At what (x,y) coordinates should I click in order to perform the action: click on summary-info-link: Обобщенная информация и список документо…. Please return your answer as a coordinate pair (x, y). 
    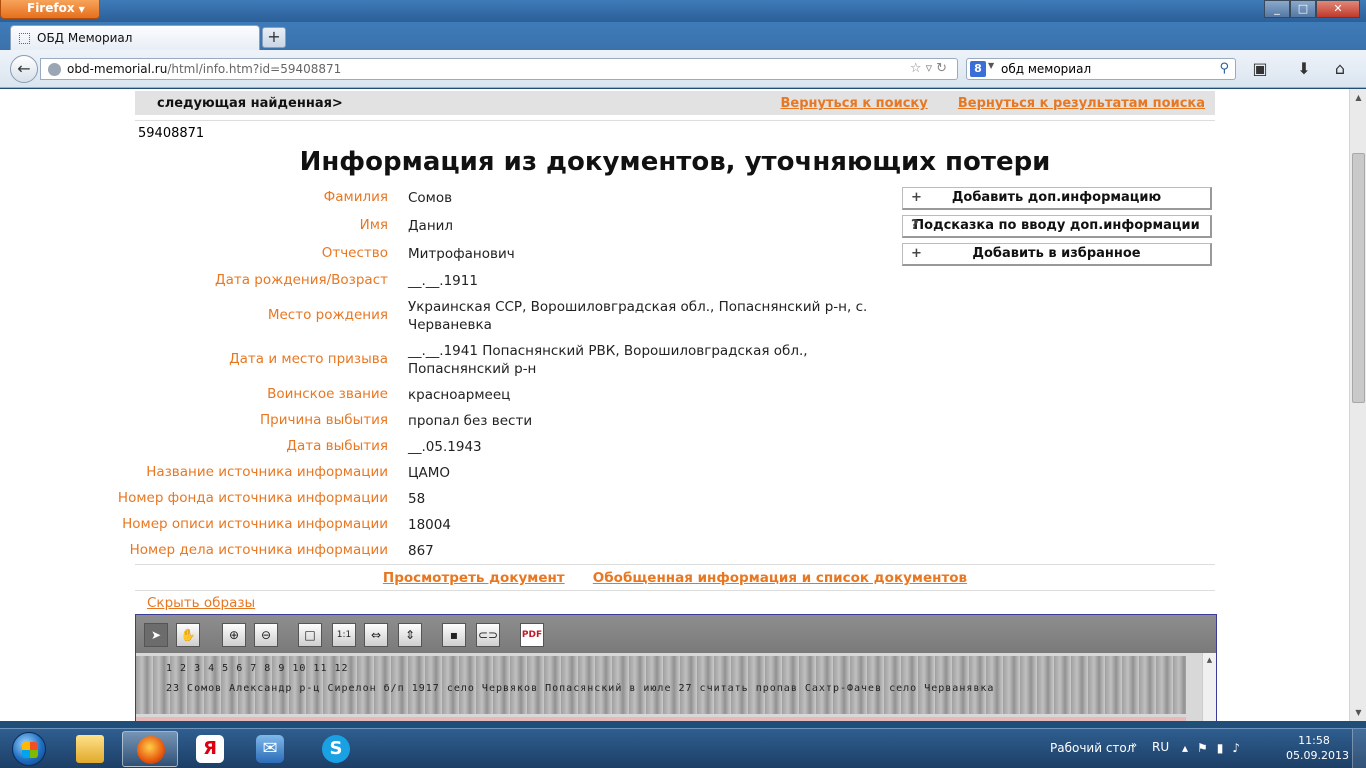
    Looking at the image, I should click on (780, 578).